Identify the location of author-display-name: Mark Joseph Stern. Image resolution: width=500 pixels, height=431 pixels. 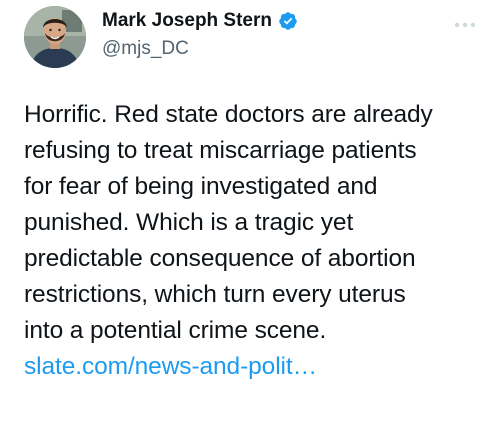
(187, 21).